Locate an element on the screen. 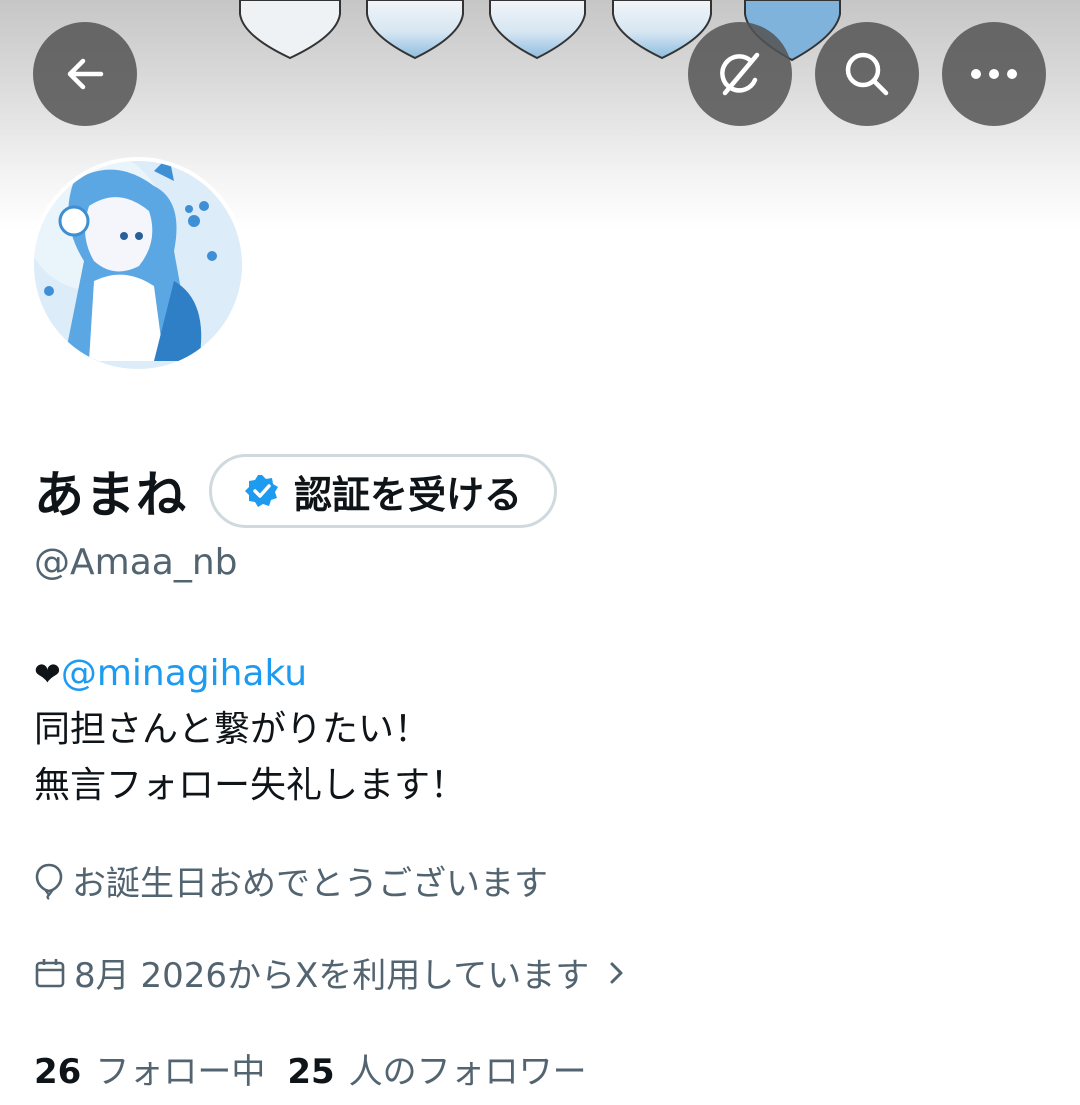 The width and height of the screenshot is (1080, 1105). calendar-icon is located at coordinates (50, 972).